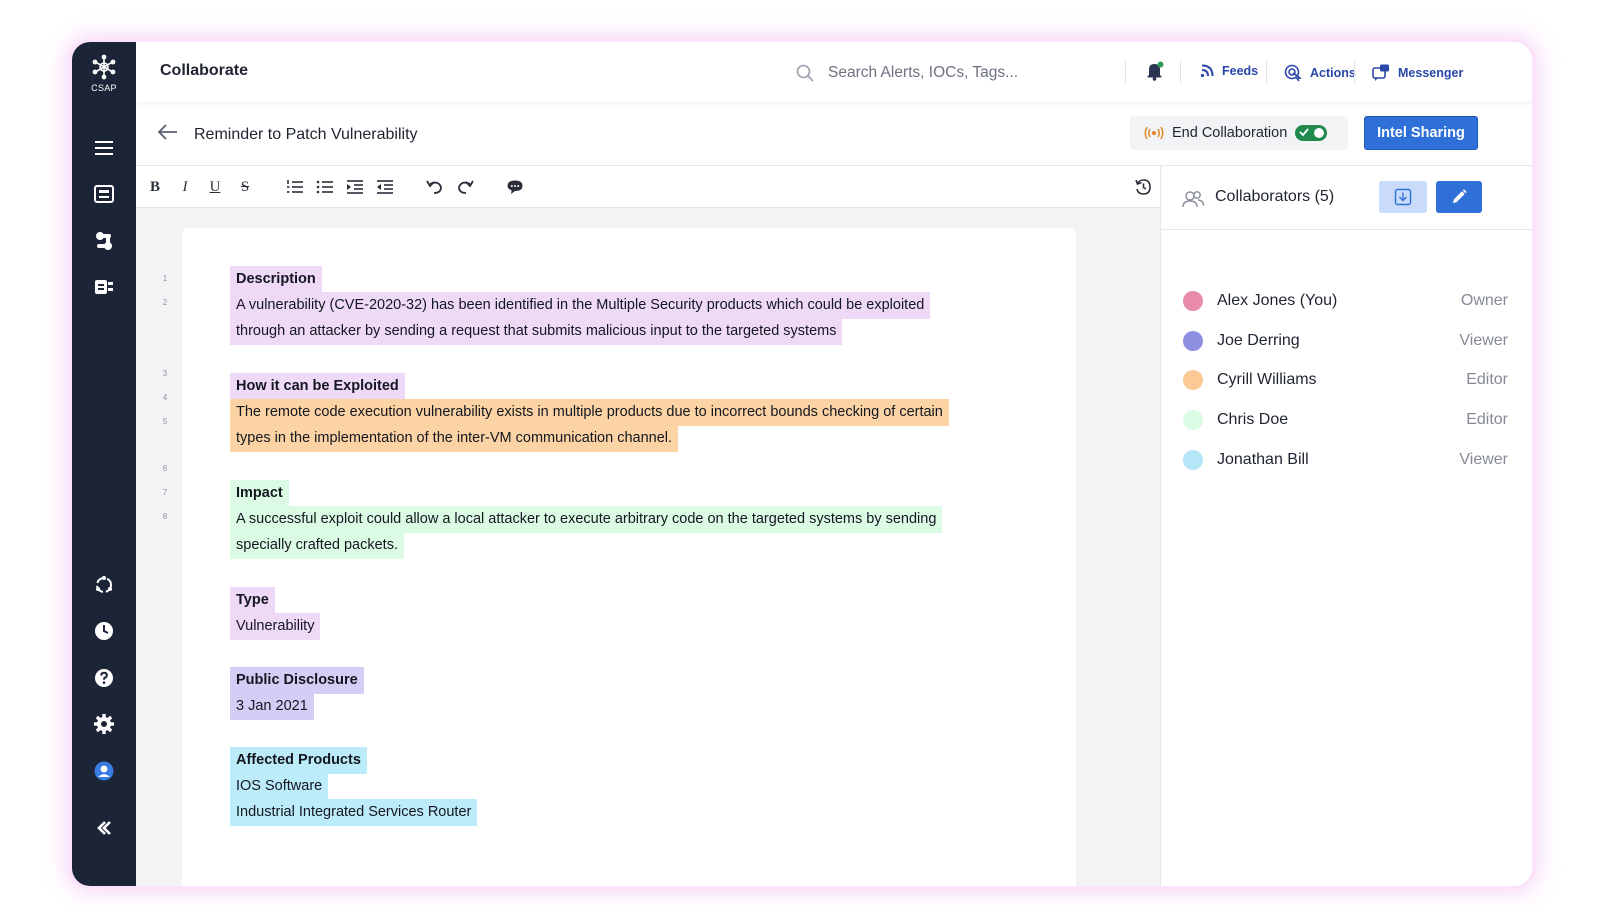 Image resolution: width=1600 pixels, height=913 pixels. I want to click on download-icon, so click(1403, 197).